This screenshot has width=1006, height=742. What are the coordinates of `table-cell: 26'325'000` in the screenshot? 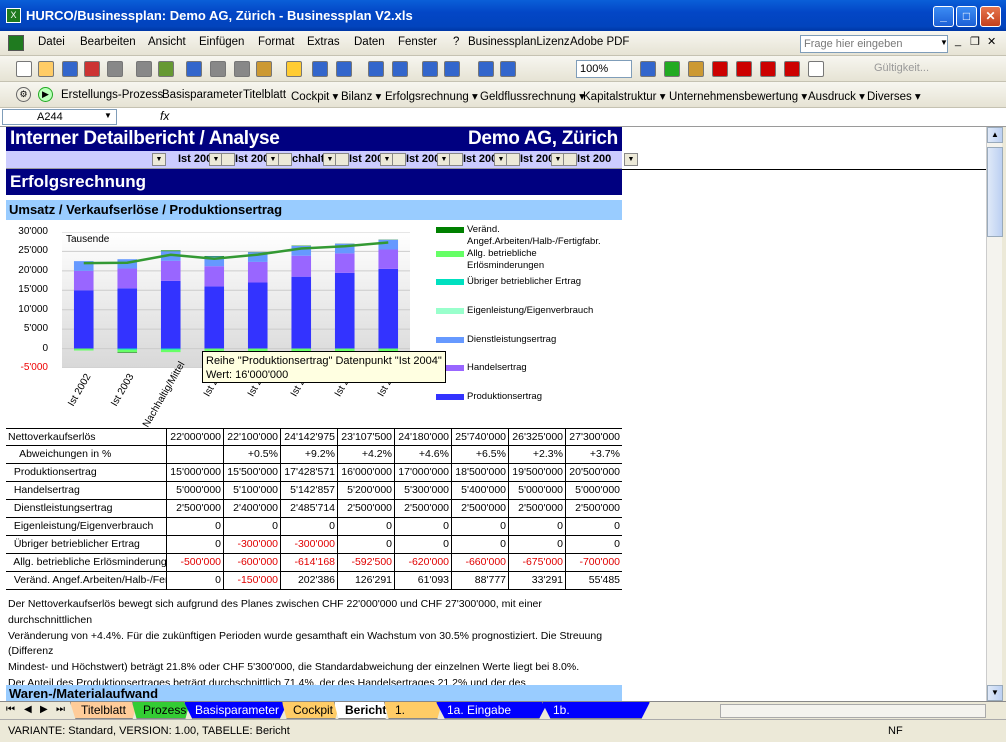 It's located at (536, 438).